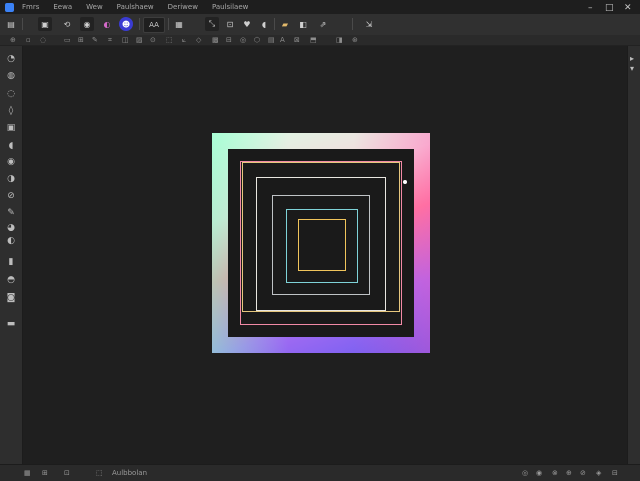 The width and height of the screenshot is (640, 481). Describe the element at coordinates (107, 24) in the screenshot. I see `color-picker-icon: ◐` at that location.